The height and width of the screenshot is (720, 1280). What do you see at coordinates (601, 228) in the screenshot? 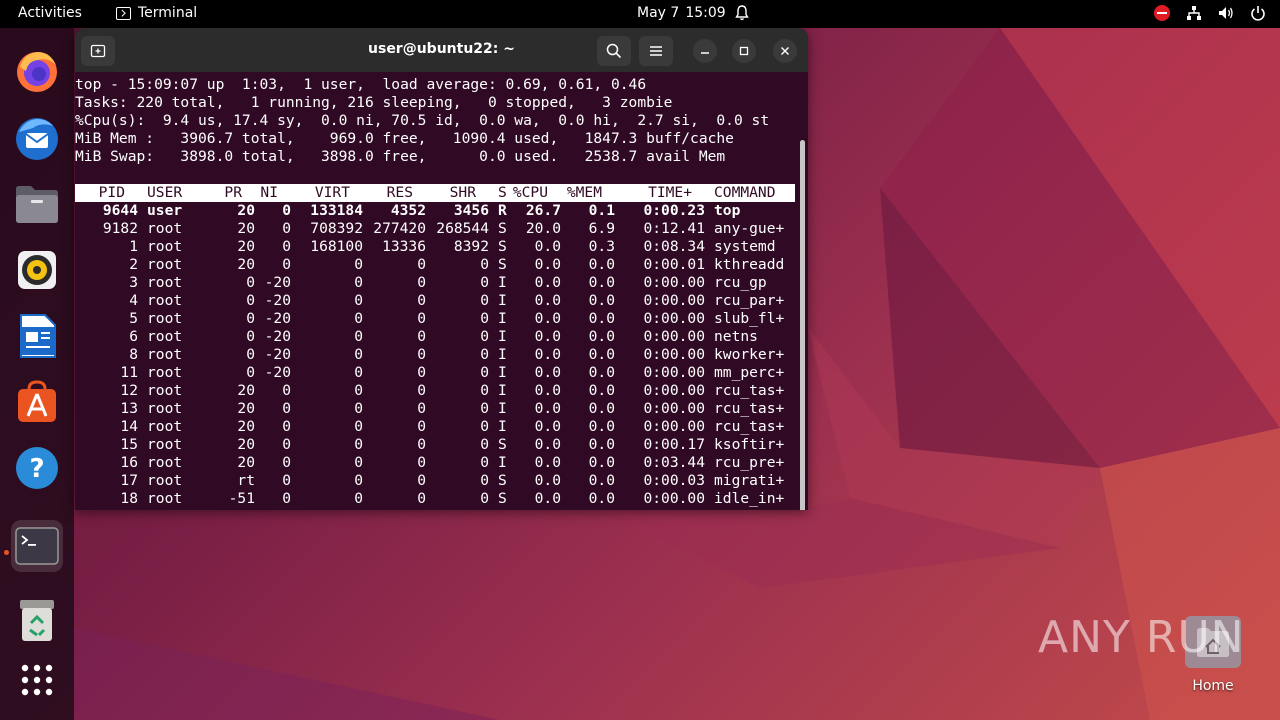
I see `cell-mem: 6.9` at bounding box center [601, 228].